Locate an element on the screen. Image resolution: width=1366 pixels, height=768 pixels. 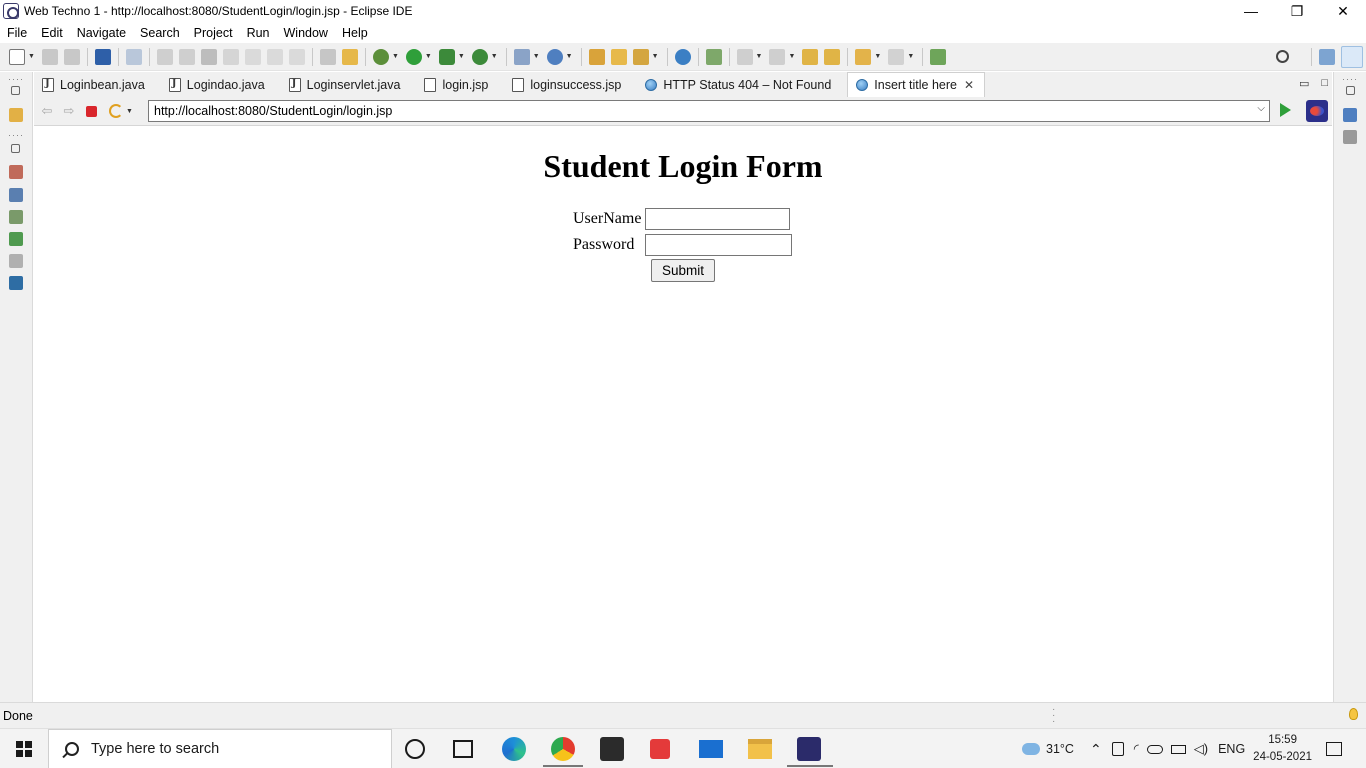
weather-icon is located at coordinates (1031, 749).